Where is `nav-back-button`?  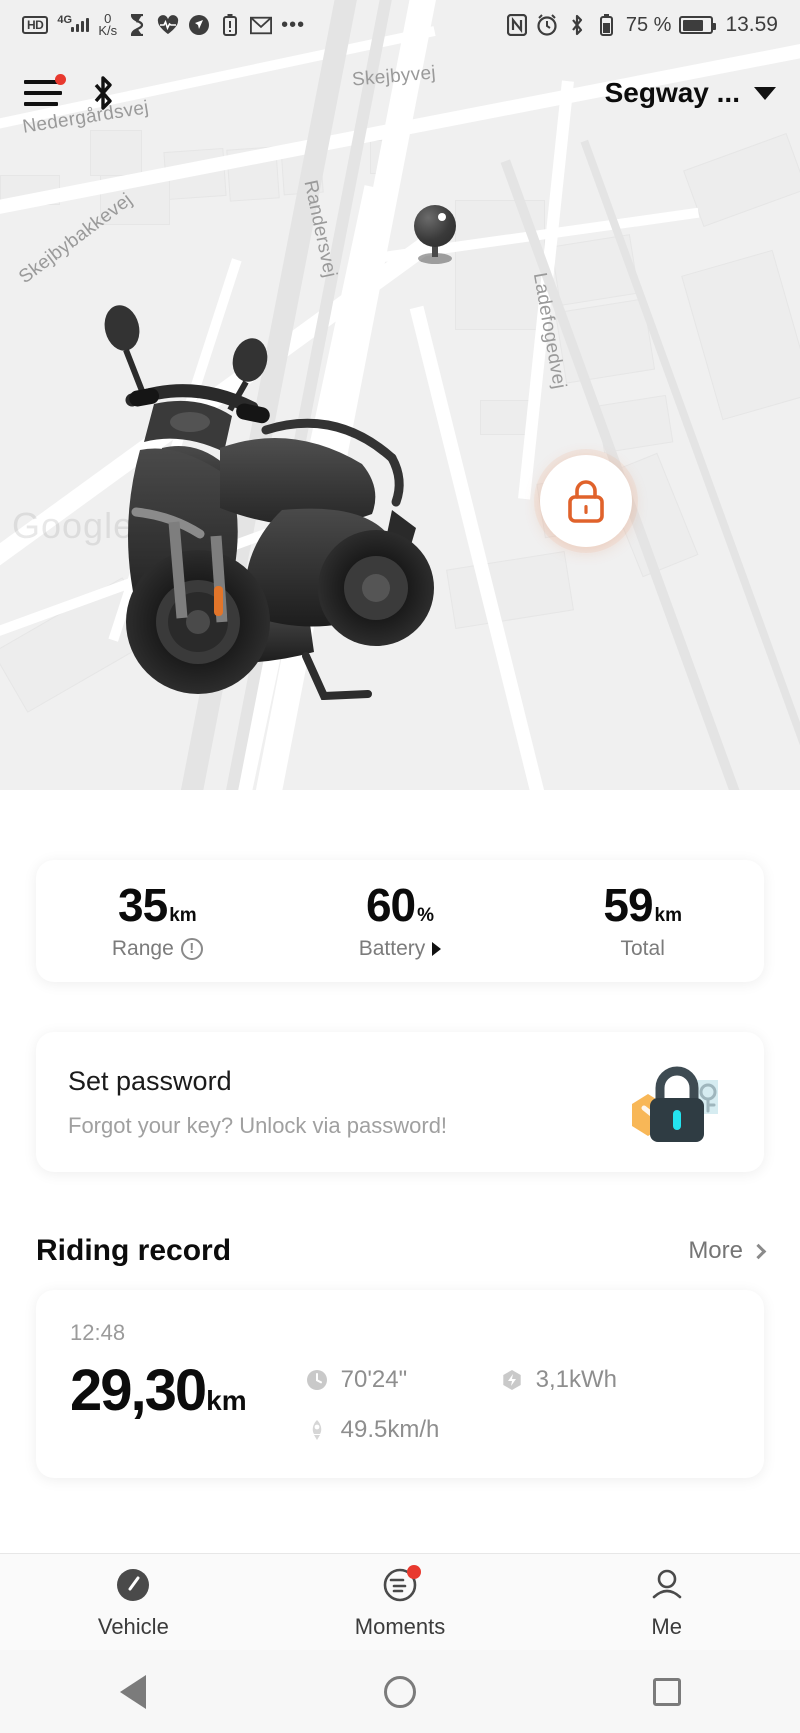
nav-back-button is located at coordinates (133, 1692).